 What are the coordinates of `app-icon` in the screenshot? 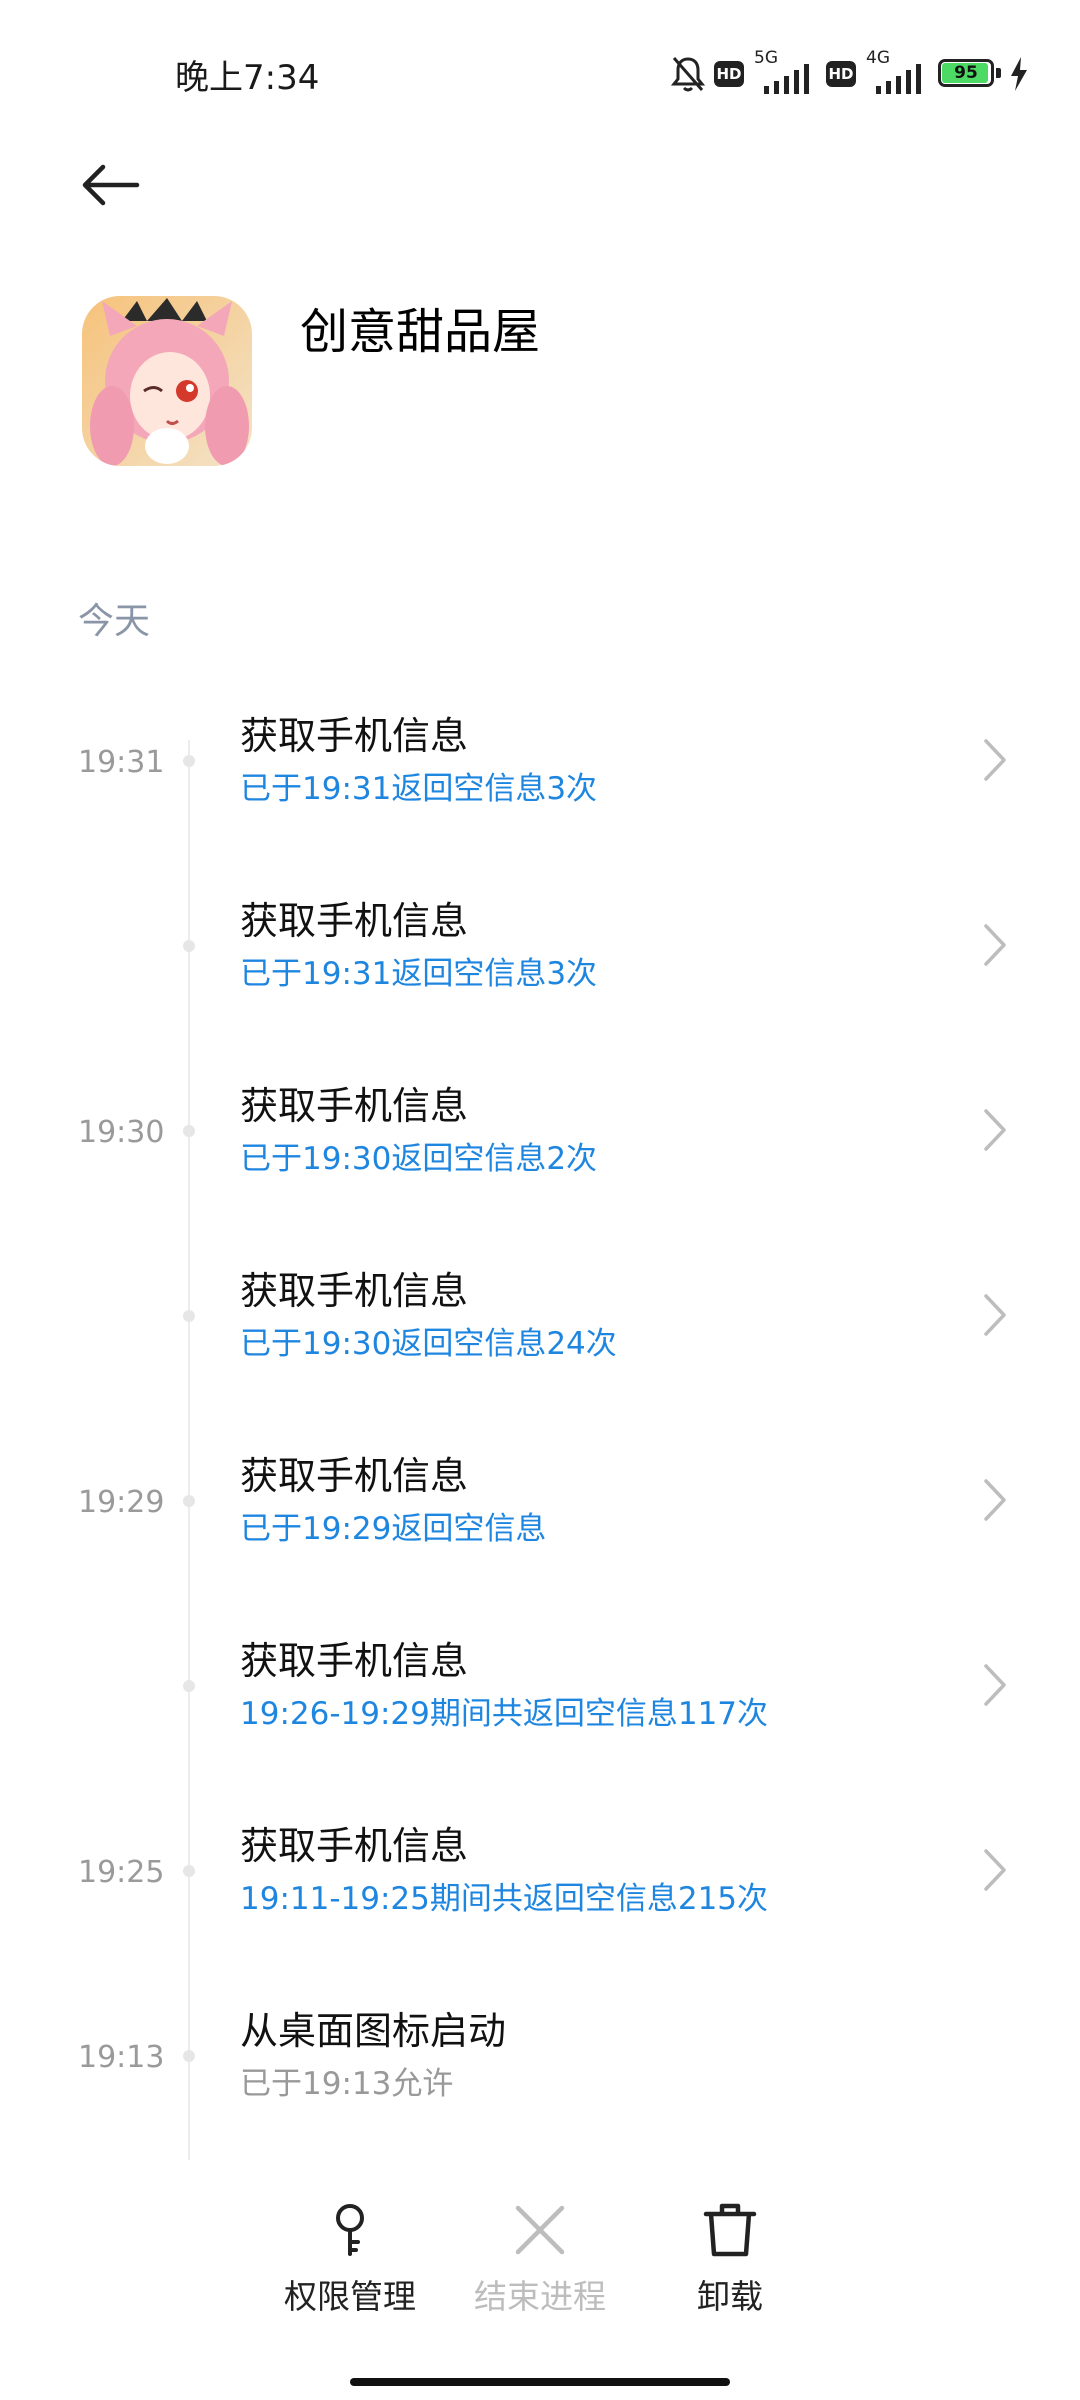 It's located at (167, 381).